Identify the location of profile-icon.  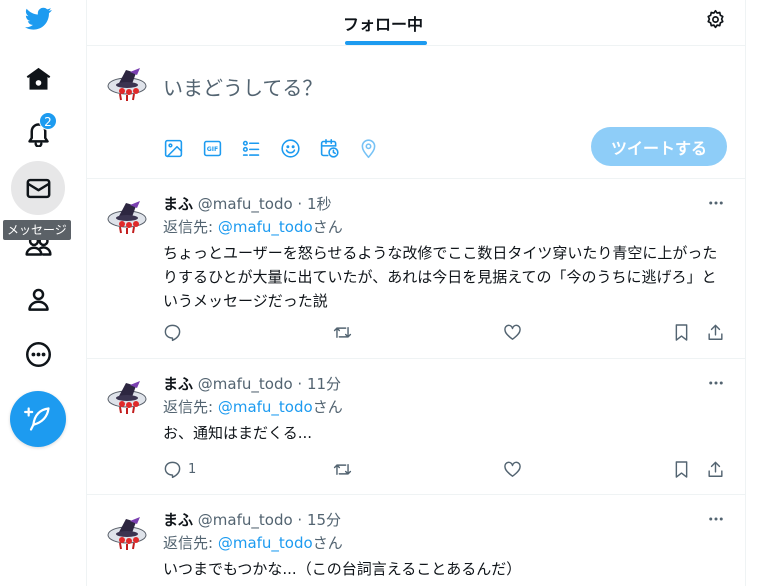
(38, 299).